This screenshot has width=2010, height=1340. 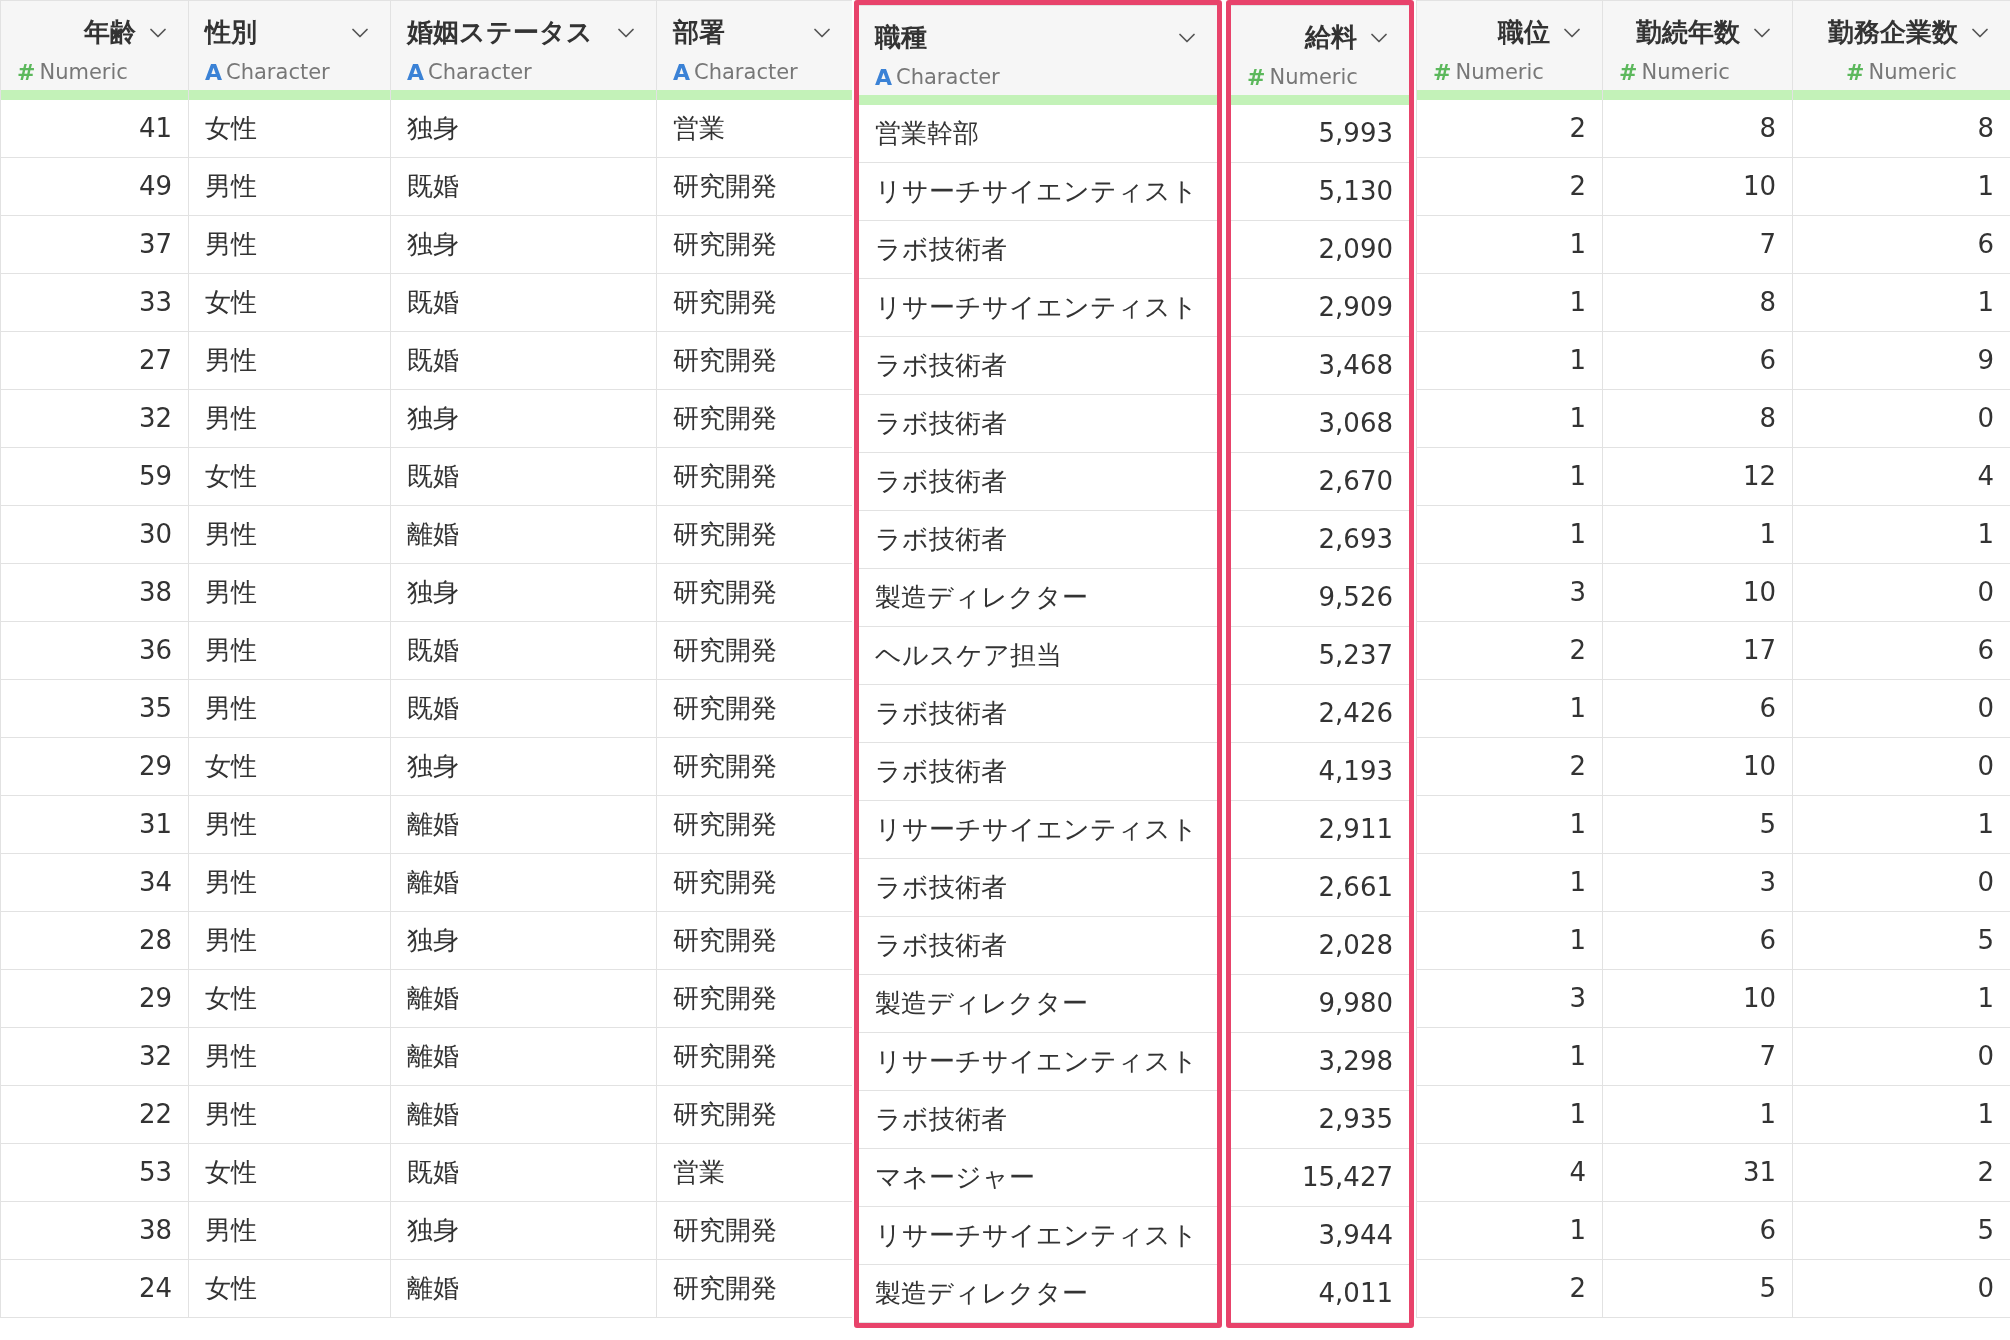 What do you see at coordinates (94, 709) in the screenshot?
I see `table-cell: 35` at bounding box center [94, 709].